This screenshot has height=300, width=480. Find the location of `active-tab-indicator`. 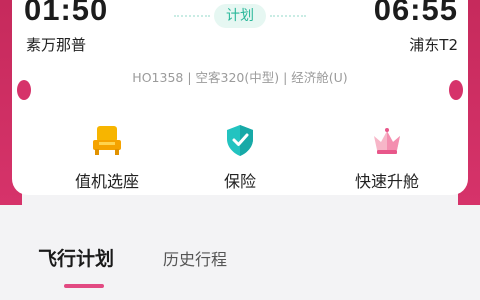

active-tab-indicator is located at coordinates (84, 286).